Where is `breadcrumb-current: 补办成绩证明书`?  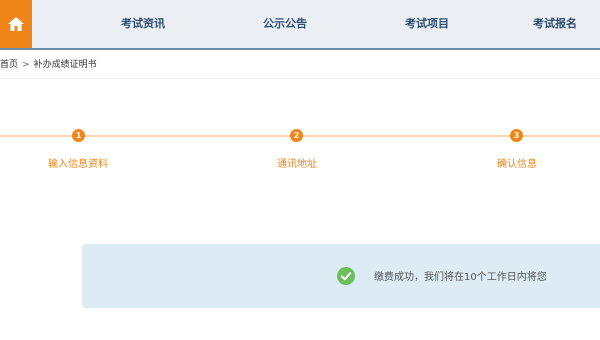 breadcrumb-current: 补办成绩证明书 is located at coordinates (65, 65).